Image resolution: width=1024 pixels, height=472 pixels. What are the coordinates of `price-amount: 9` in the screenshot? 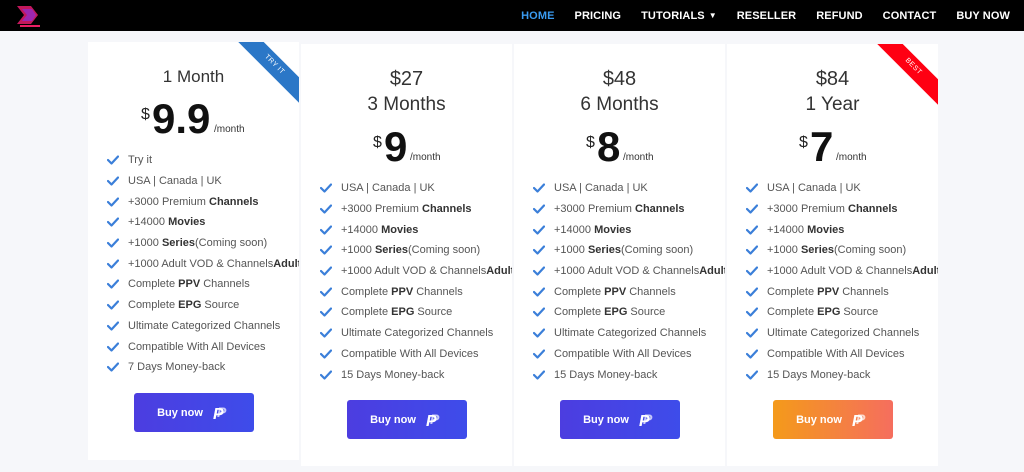 It's located at (396, 146).